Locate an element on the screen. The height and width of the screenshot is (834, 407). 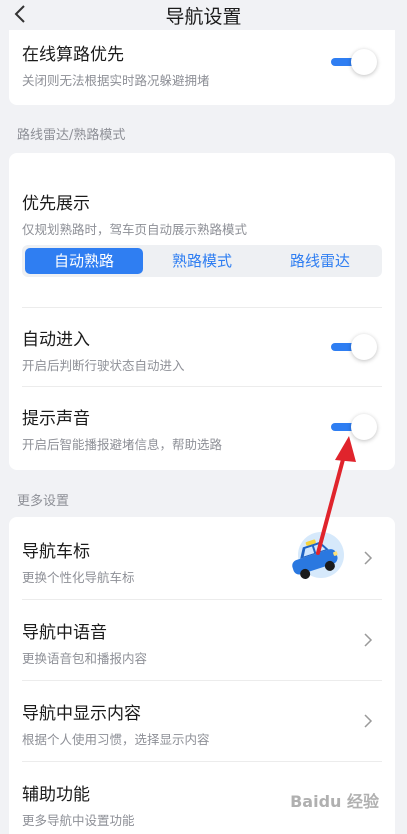
prompt-sound-subtitle: 开启后智能播报避堵信息，帮助选路 is located at coordinates (122, 444).